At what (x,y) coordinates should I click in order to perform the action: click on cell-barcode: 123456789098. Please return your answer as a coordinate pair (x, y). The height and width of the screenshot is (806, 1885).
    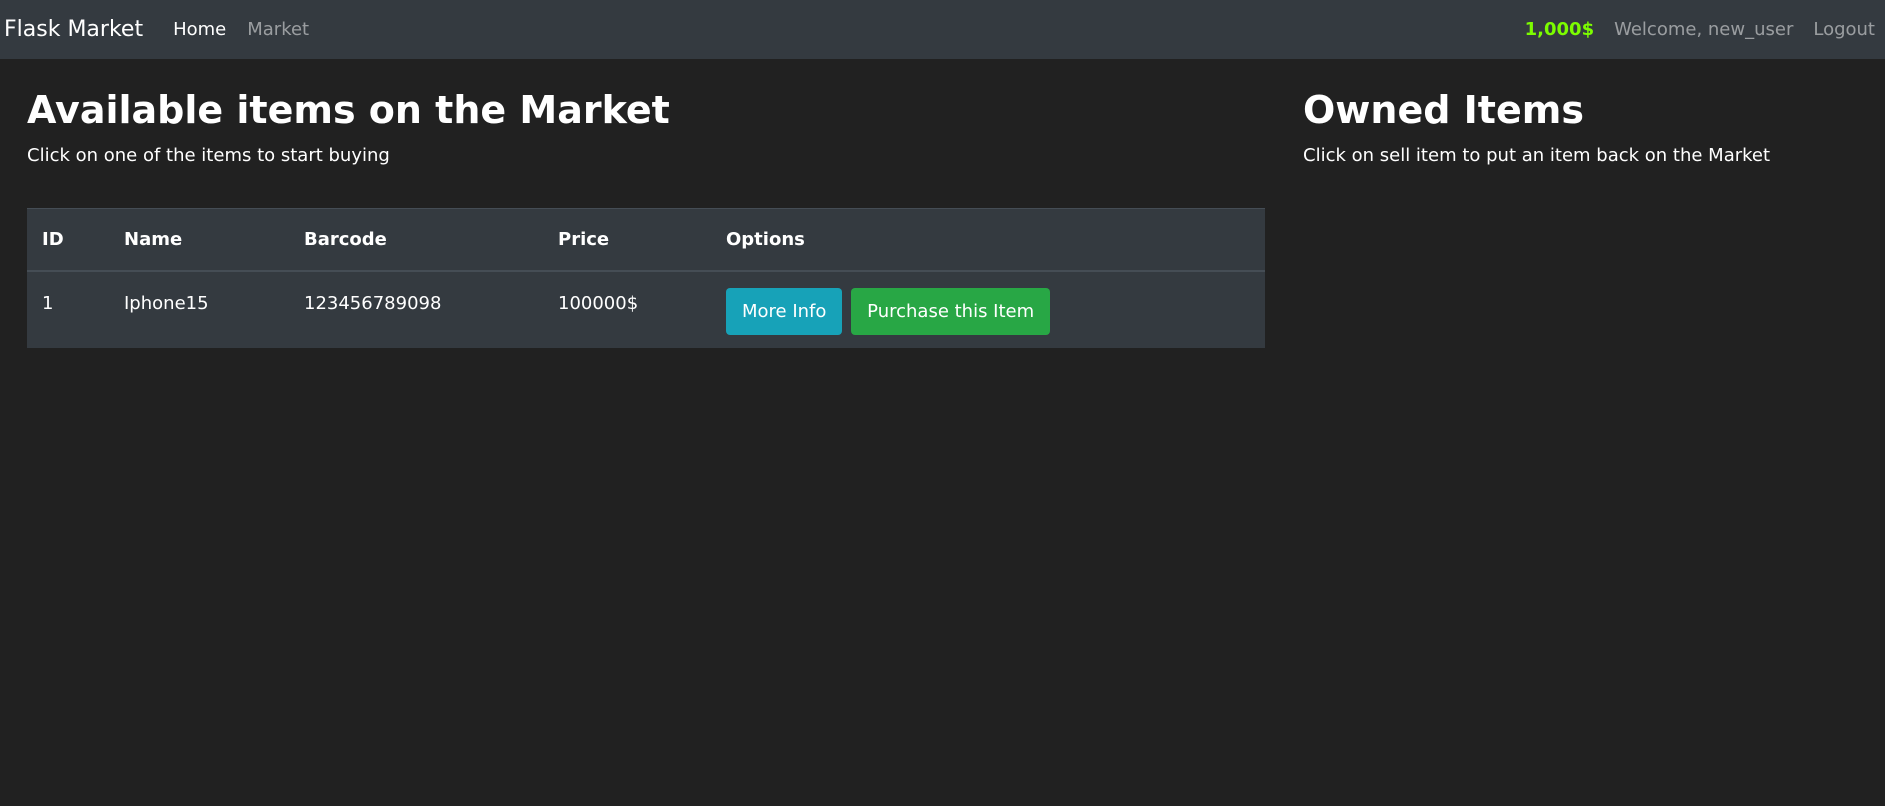
    Looking at the image, I should click on (373, 303).